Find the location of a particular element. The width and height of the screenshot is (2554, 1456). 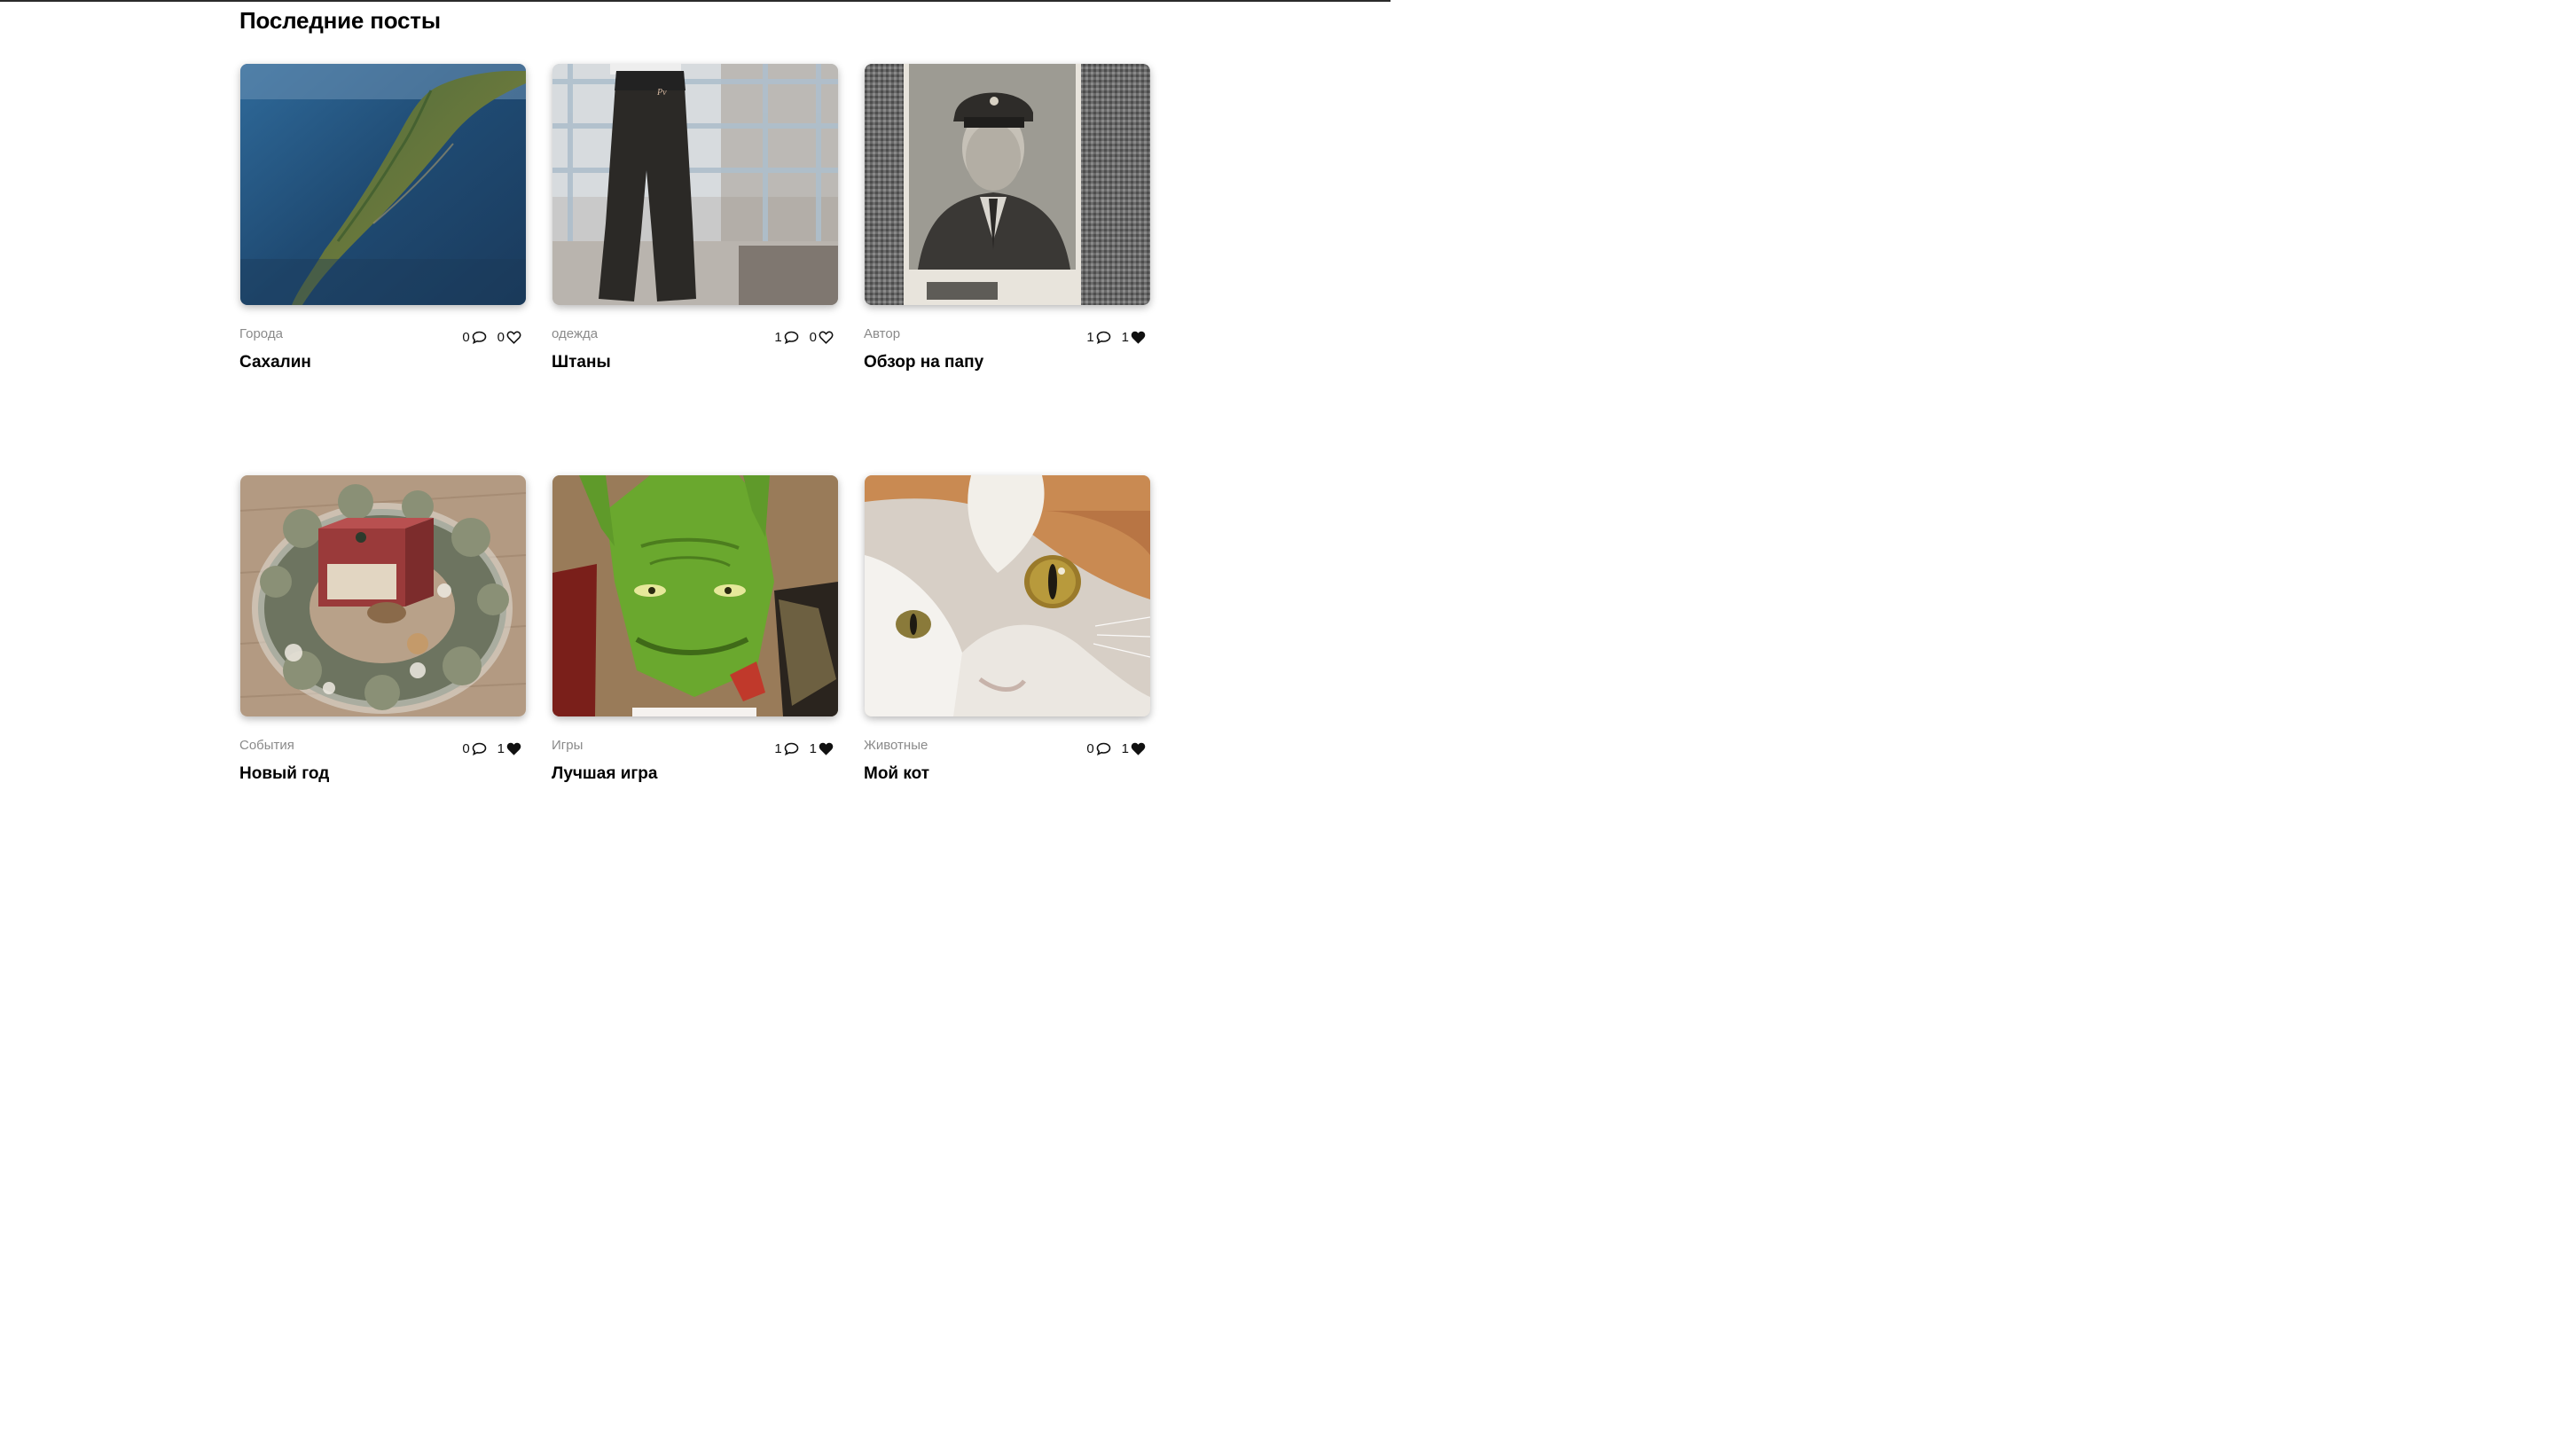

post-title: Мой кот is located at coordinates (896, 774).